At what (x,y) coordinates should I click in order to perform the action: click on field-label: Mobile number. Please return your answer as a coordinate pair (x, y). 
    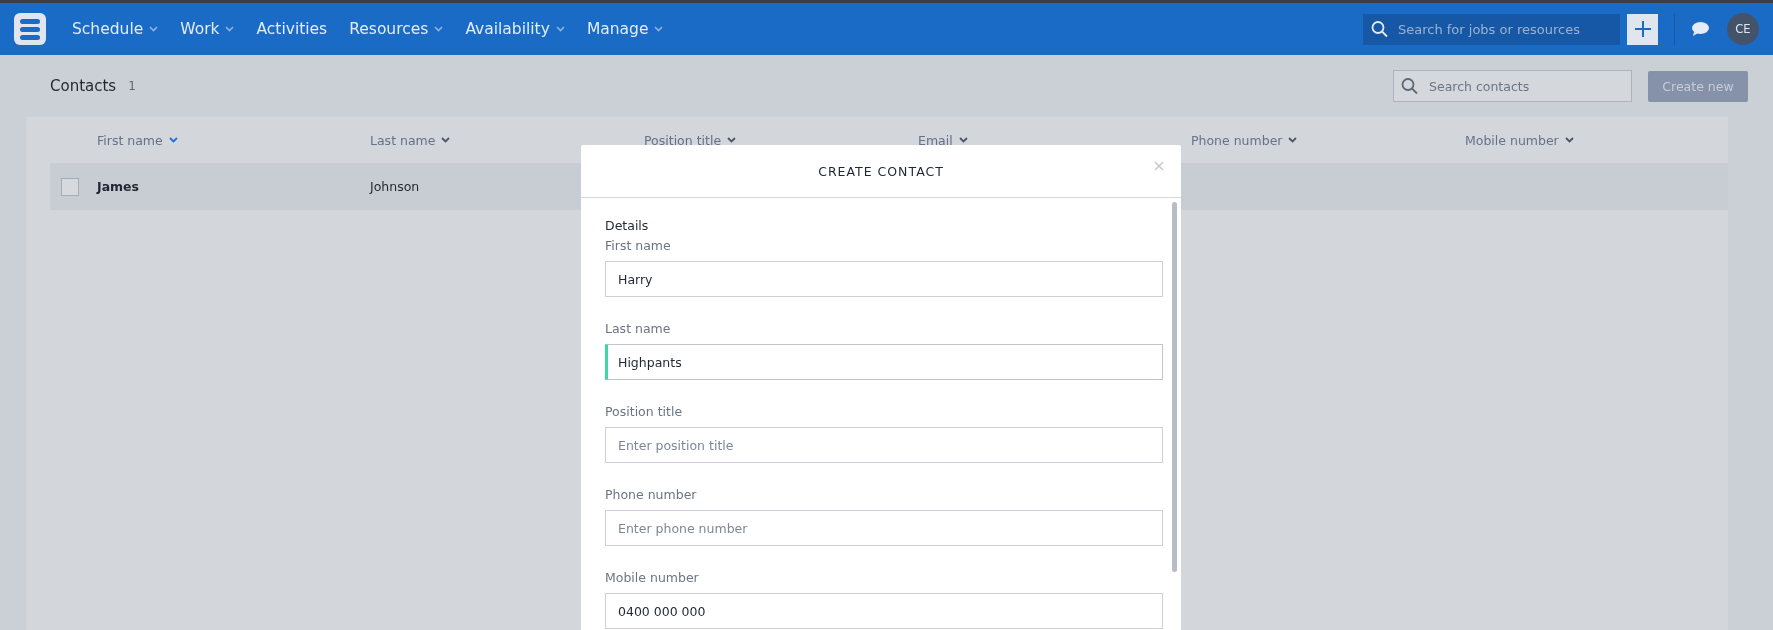
    Looking at the image, I should click on (652, 577).